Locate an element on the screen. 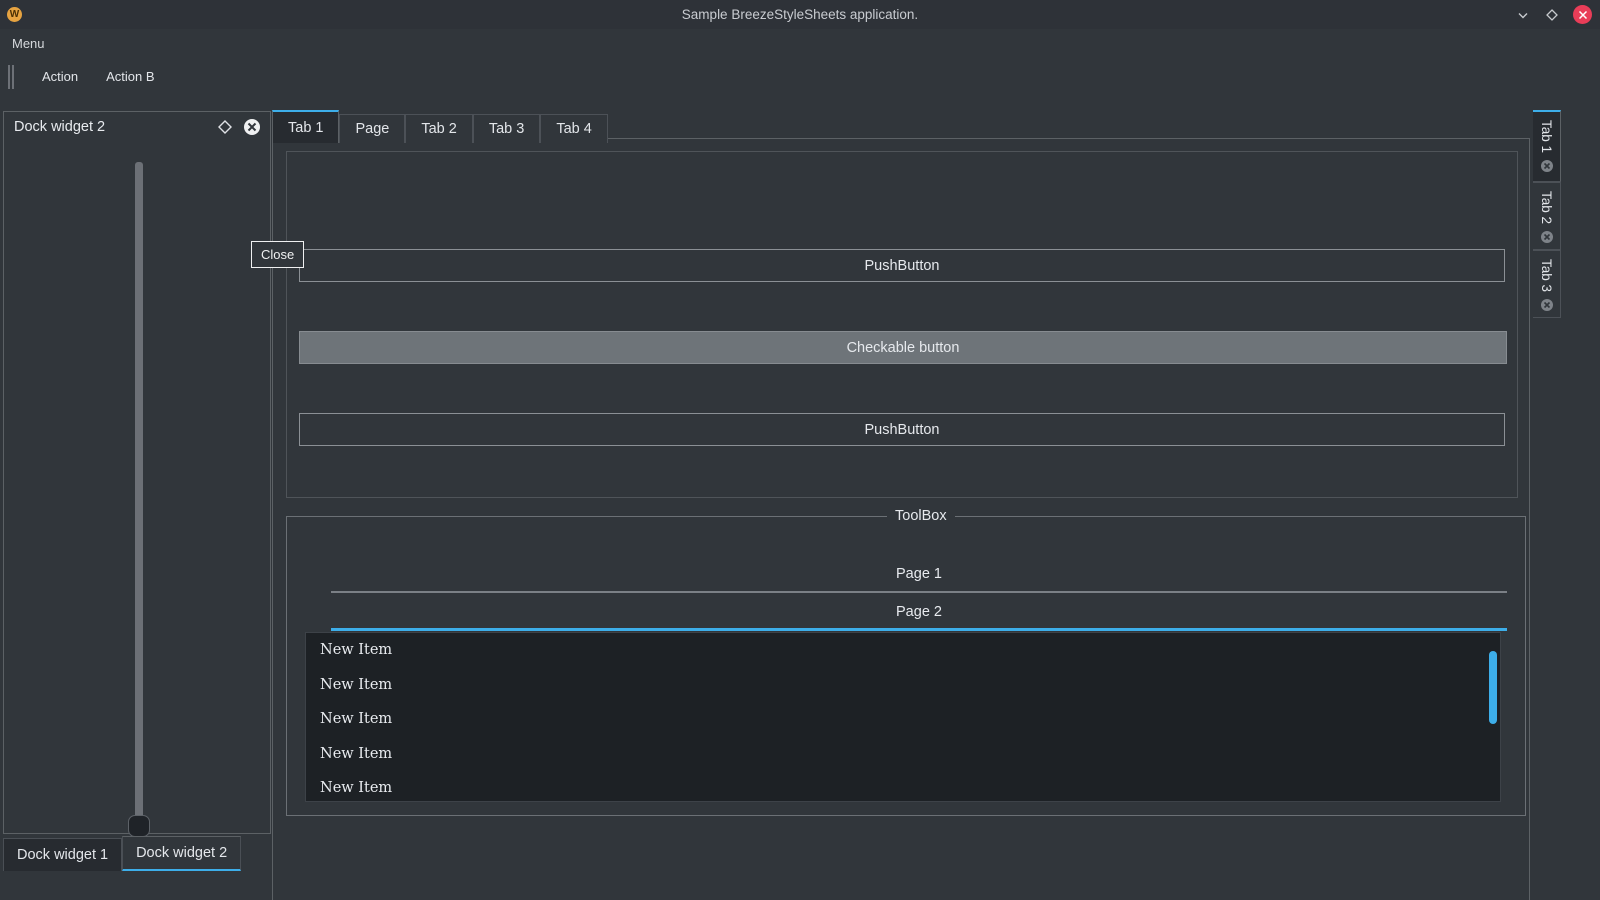  dock-tab-widget-2: Dock widget 2 is located at coordinates (182, 853).